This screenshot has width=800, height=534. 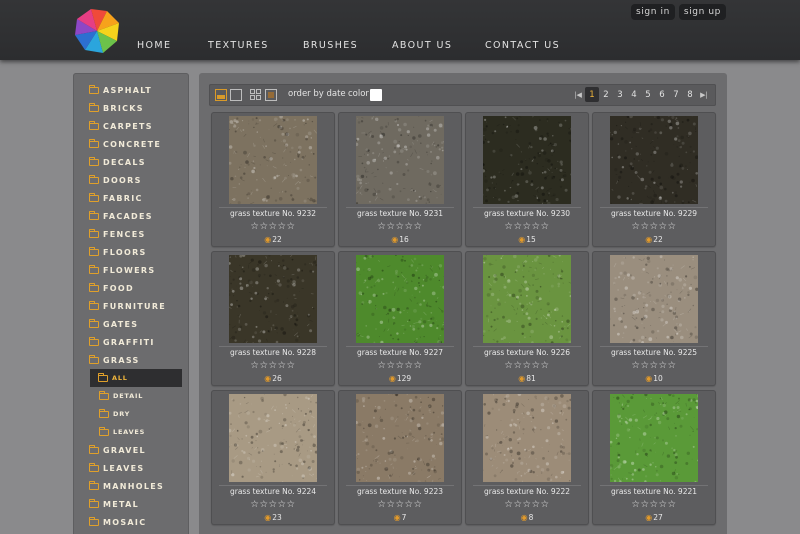 What do you see at coordinates (690, 94) in the screenshot?
I see `page-8-button: 8` at bounding box center [690, 94].